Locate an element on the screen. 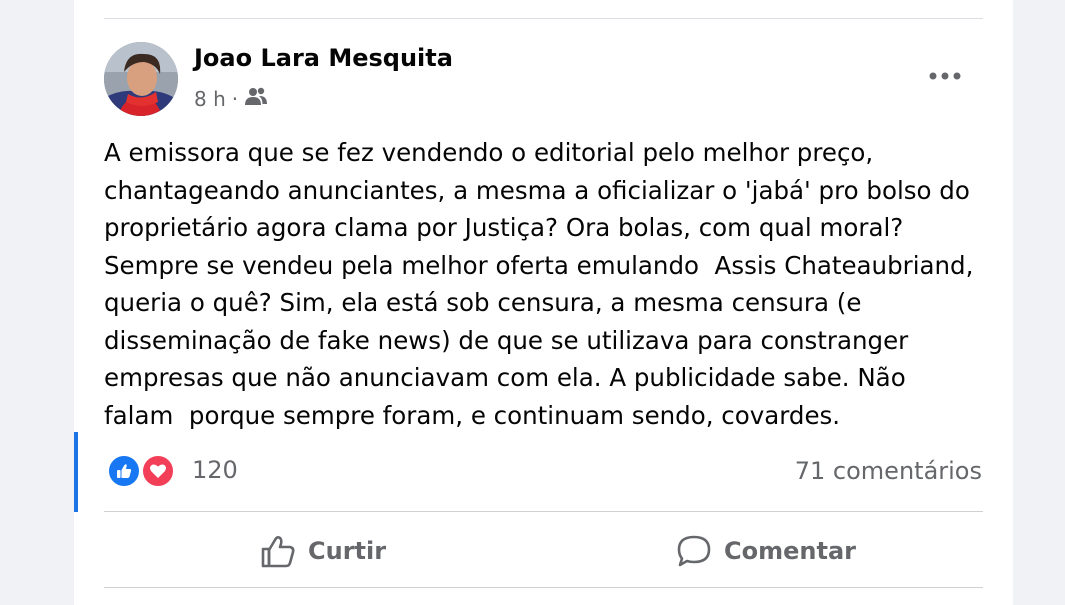 The image size is (1065, 605). thumbs-up-icon is located at coordinates (278, 552).